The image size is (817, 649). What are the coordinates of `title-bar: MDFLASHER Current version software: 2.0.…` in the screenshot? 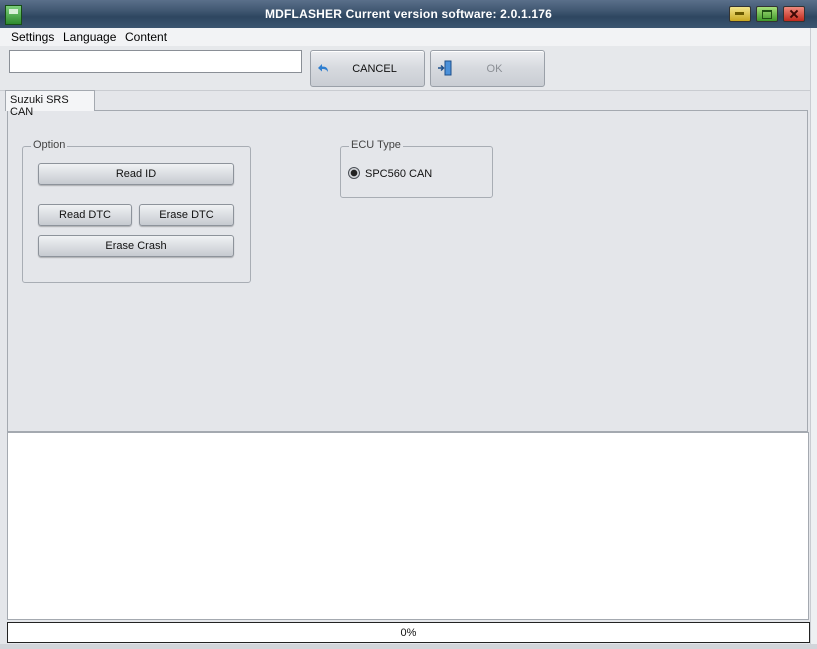 It's located at (408, 14).